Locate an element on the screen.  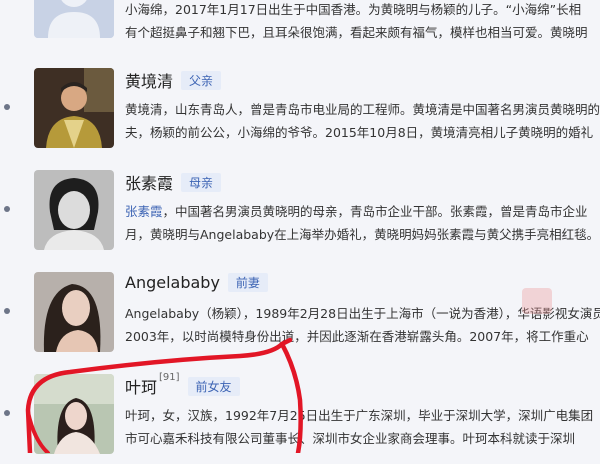
description-line: 小海绵，2017年1月17日出生于中国香港。为黄晓明与杨颖的儿子。“小海绵”长相 is located at coordinates (353, 9).